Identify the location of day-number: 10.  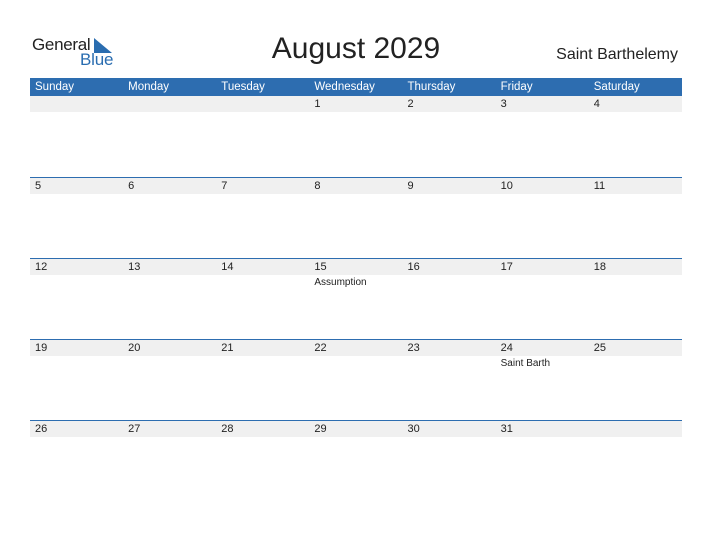
(542, 186).